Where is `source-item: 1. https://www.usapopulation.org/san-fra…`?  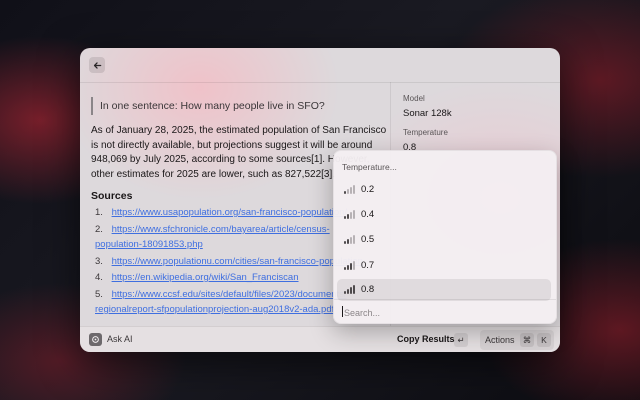
source-item: 1. https://www.usapopulation.org/san-fra… is located at coordinates (221, 213).